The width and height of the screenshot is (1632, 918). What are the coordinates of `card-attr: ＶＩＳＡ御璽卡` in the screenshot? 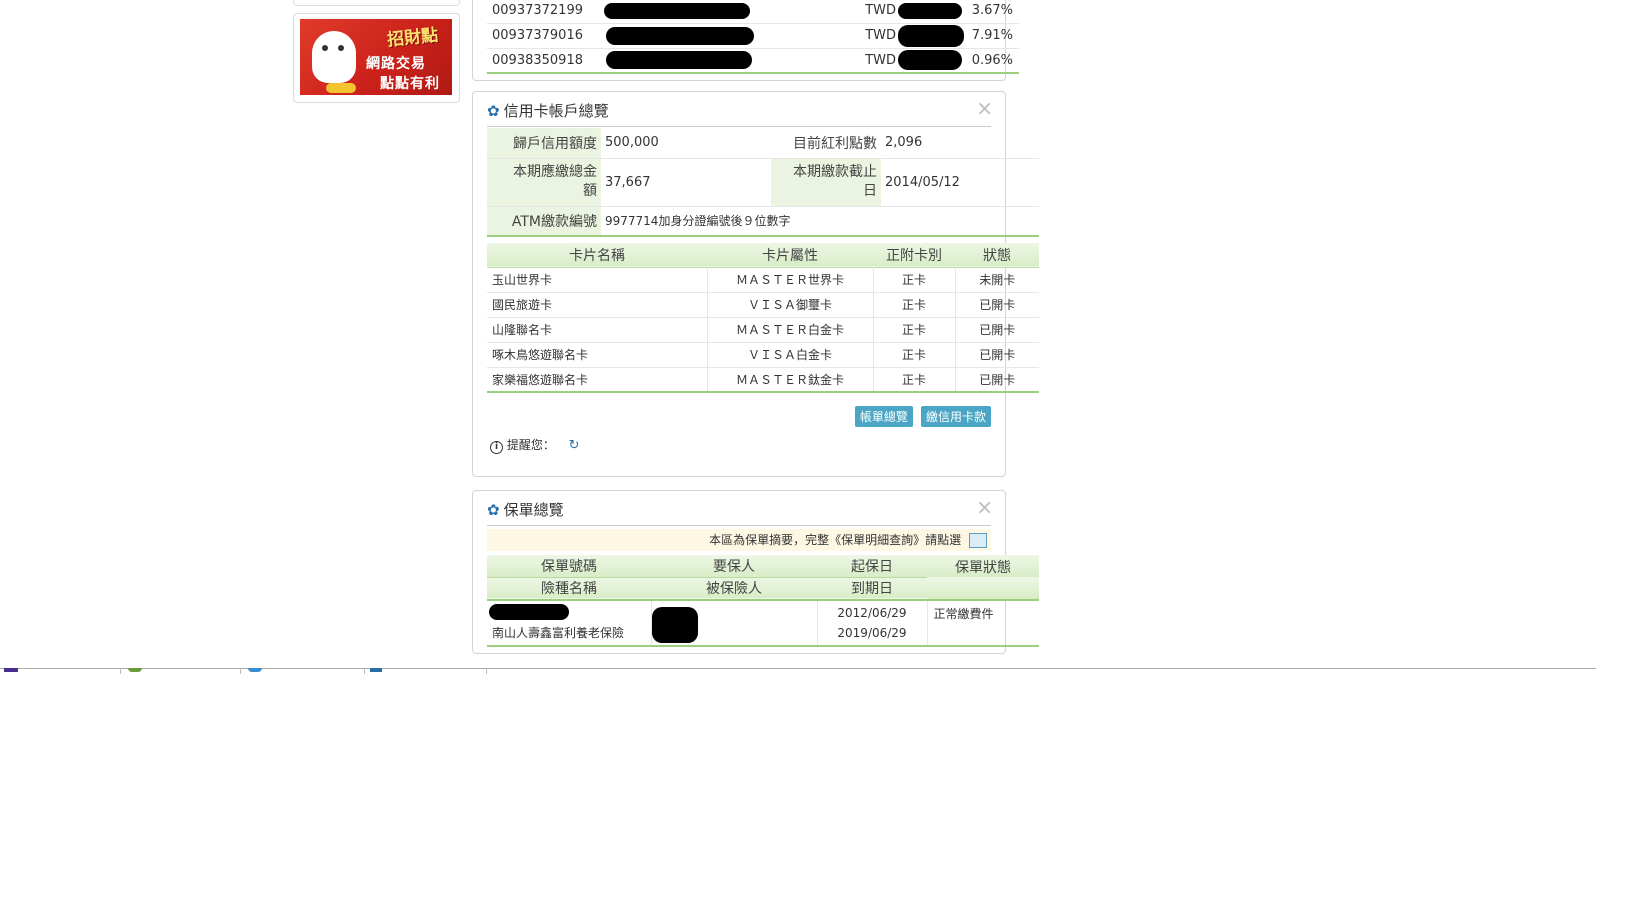 It's located at (790, 304).